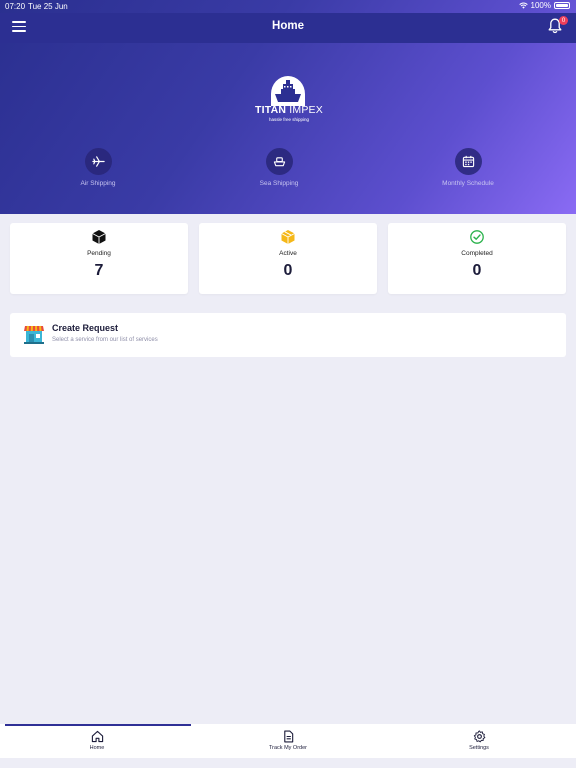 Image resolution: width=576 pixels, height=768 pixels. Describe the element at coordinates (289, 119) in the screenshot. I see `brand-tagline: hassle free shipping` at that location.